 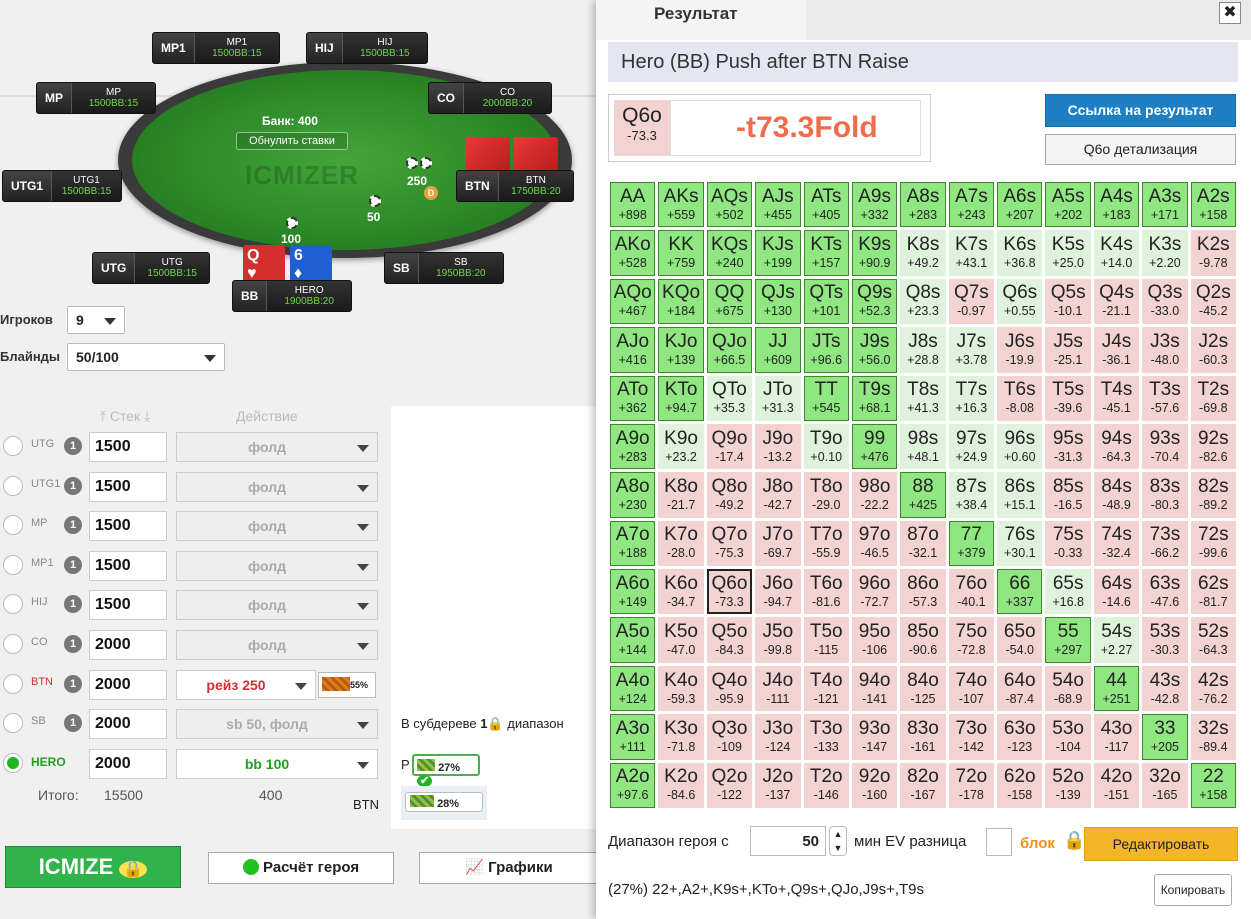 I want to click on range-cell: J7o -69.7, so click(x=778, y=543).